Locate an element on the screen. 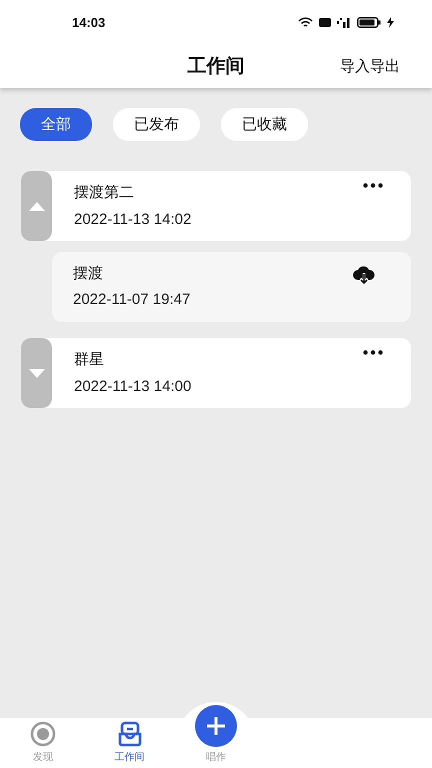 Image resolution: width=432 pixels, height=768 pixels. project-title: 群星 is located at coordinates (89, 359).